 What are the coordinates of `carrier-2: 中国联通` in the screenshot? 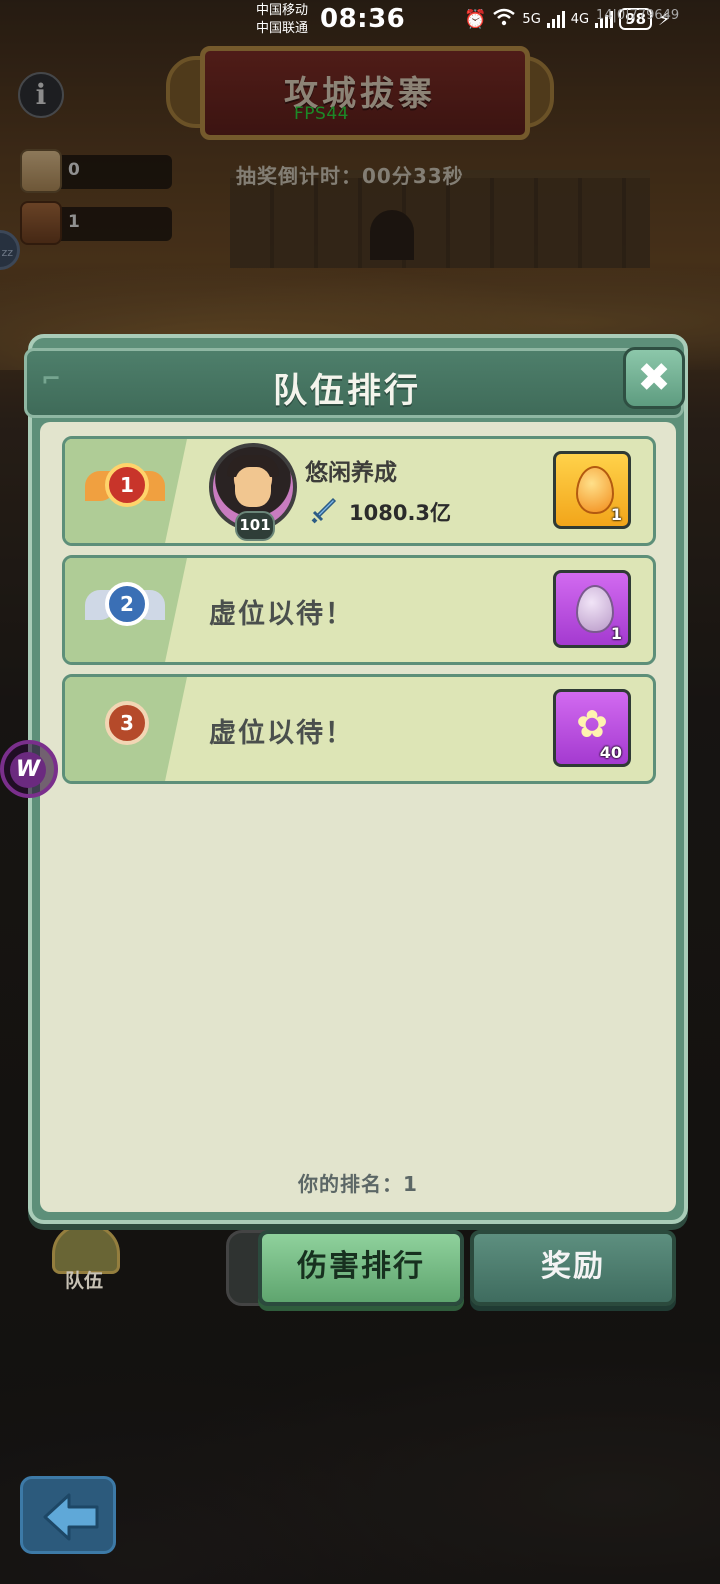 It's located at (282, 28).